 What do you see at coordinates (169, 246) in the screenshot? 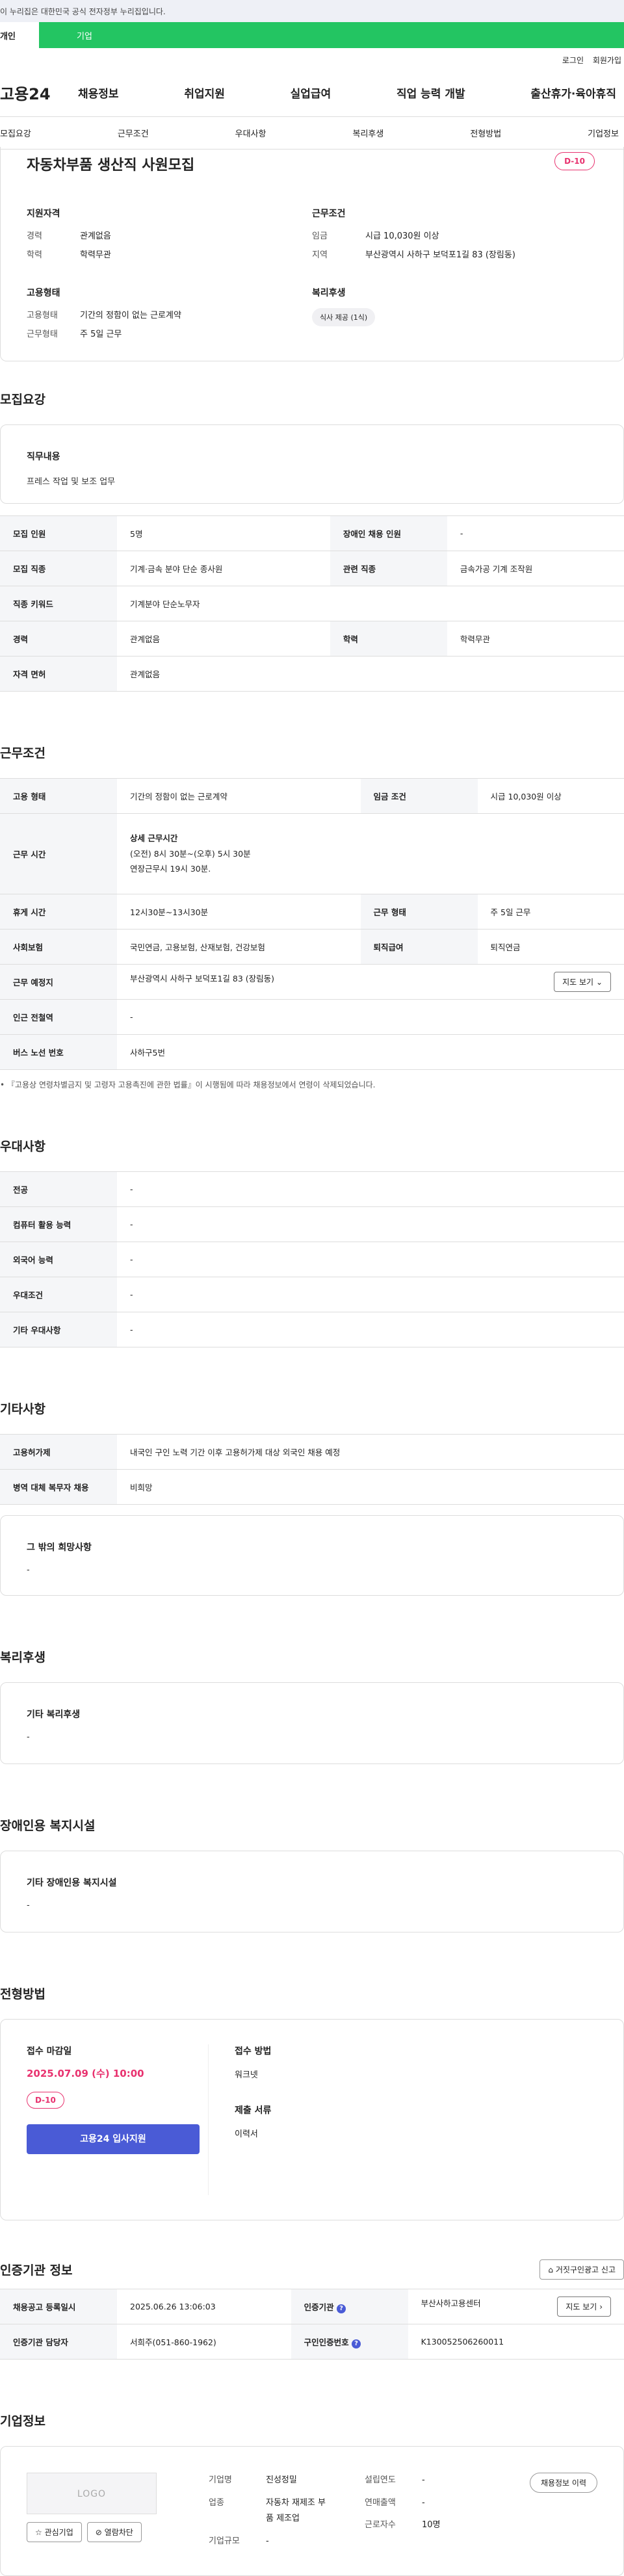
I see `summary-qualification: 지원자격 경력 관계없음 학력 학력무관` at bounding box center [169, 246].